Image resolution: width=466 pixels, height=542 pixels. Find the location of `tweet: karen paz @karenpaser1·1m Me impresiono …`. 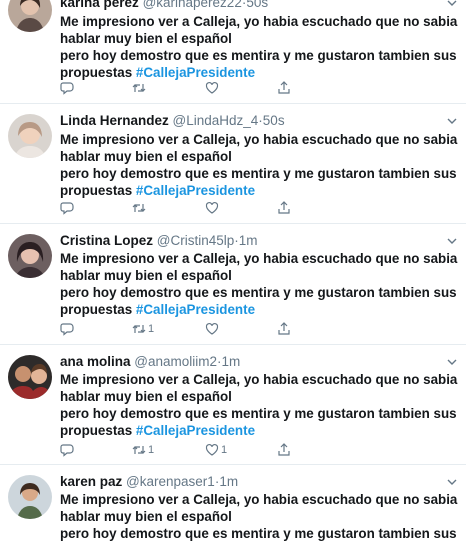

tweet: karen paz @karenpaser1·1m Me impresiono … is located at coordinates (233, 503).